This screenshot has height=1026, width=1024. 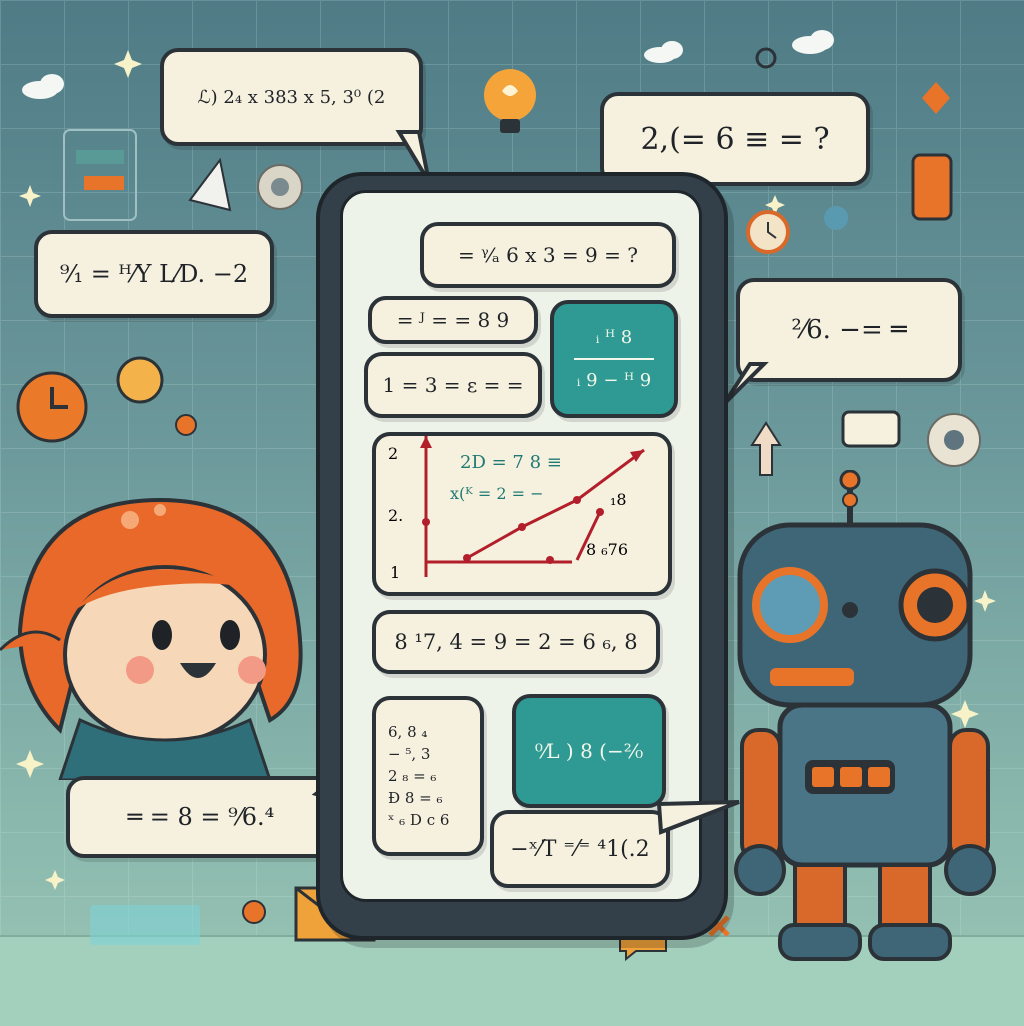 I want to click on chat-message-3: 8 ¹7, 4 = 9 = 2 = 6 ₆, 8, so click(x=516, y=642).